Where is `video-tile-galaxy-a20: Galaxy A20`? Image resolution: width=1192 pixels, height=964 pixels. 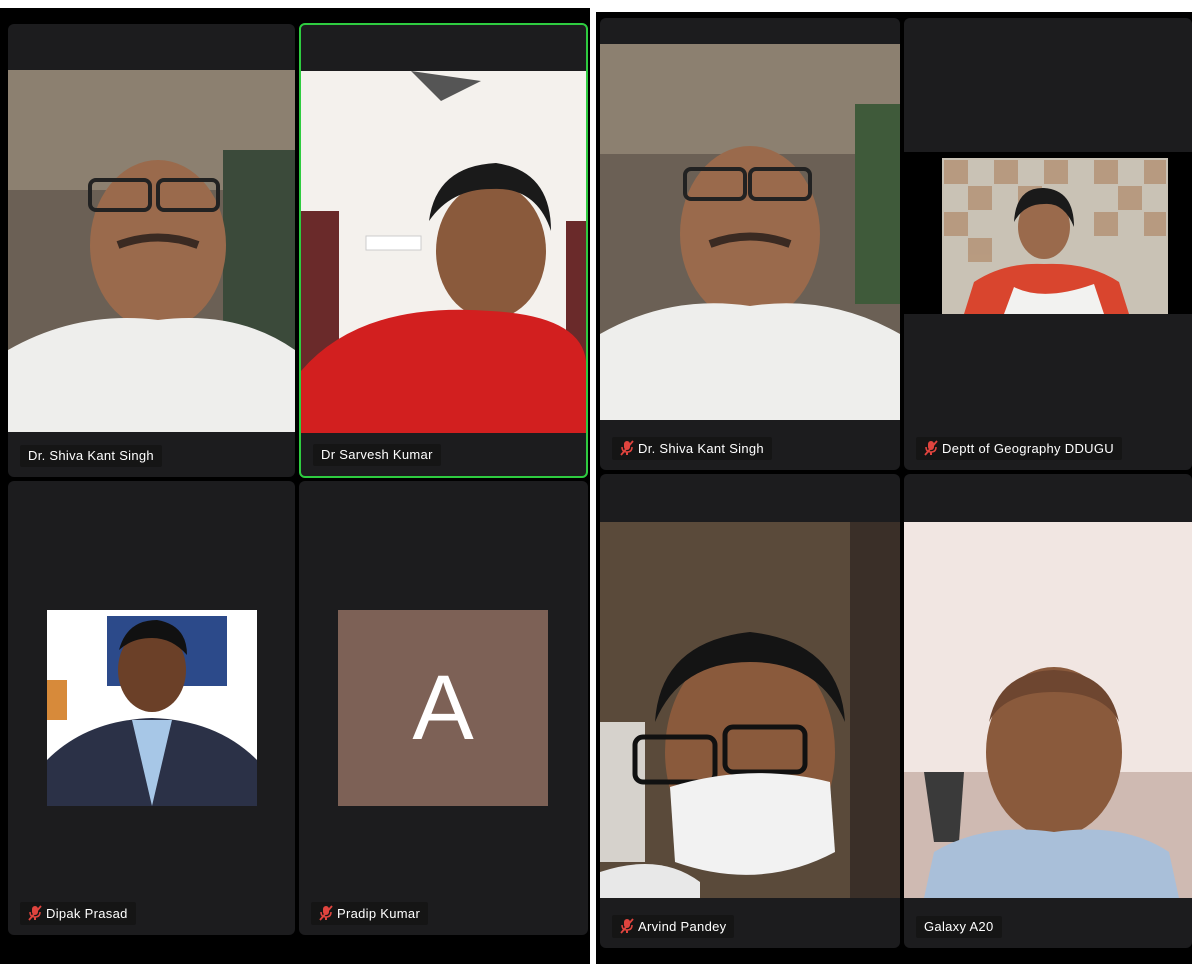
video-tile-galaxy-a20: Galaxy A20 is located at coordinates (1048, 711).